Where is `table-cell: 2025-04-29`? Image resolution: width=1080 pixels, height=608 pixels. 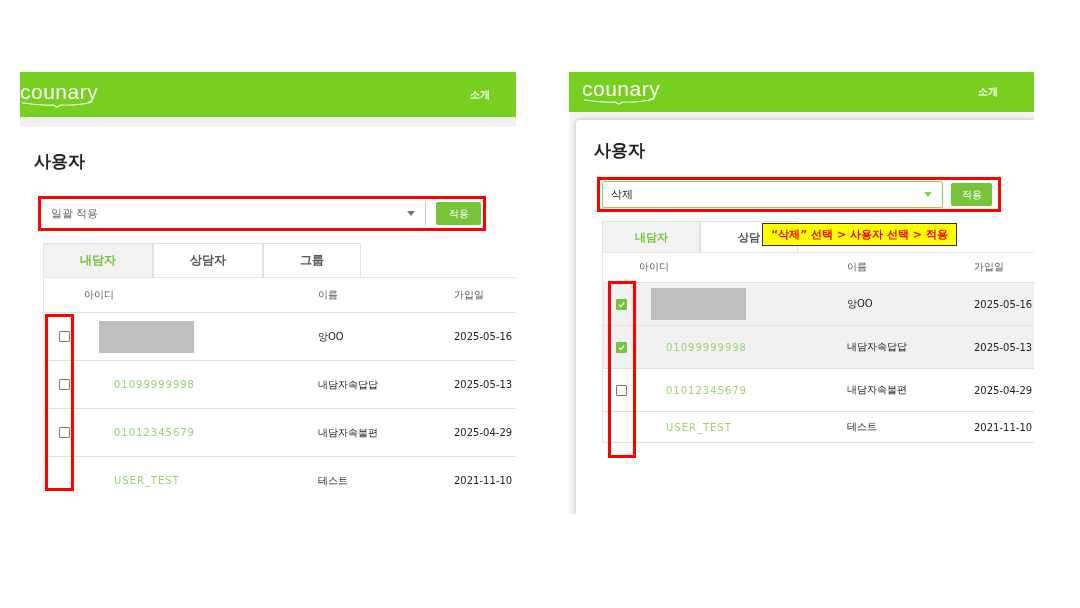
table-cell: 2025-04-29 is located at coordinates (1004, 390).